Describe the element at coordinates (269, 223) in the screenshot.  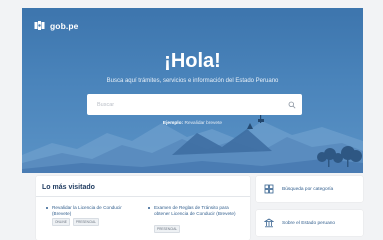
I see `building-icon` at that location.